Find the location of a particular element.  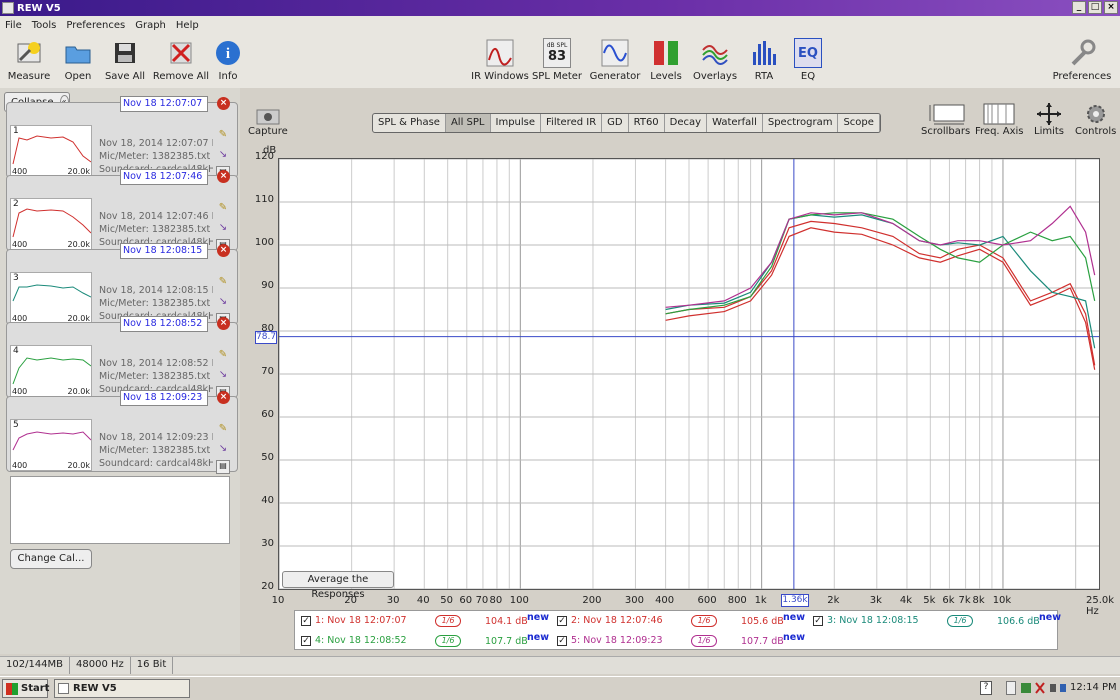

y-tick-label: 50 is located at coordinates (267, 457).